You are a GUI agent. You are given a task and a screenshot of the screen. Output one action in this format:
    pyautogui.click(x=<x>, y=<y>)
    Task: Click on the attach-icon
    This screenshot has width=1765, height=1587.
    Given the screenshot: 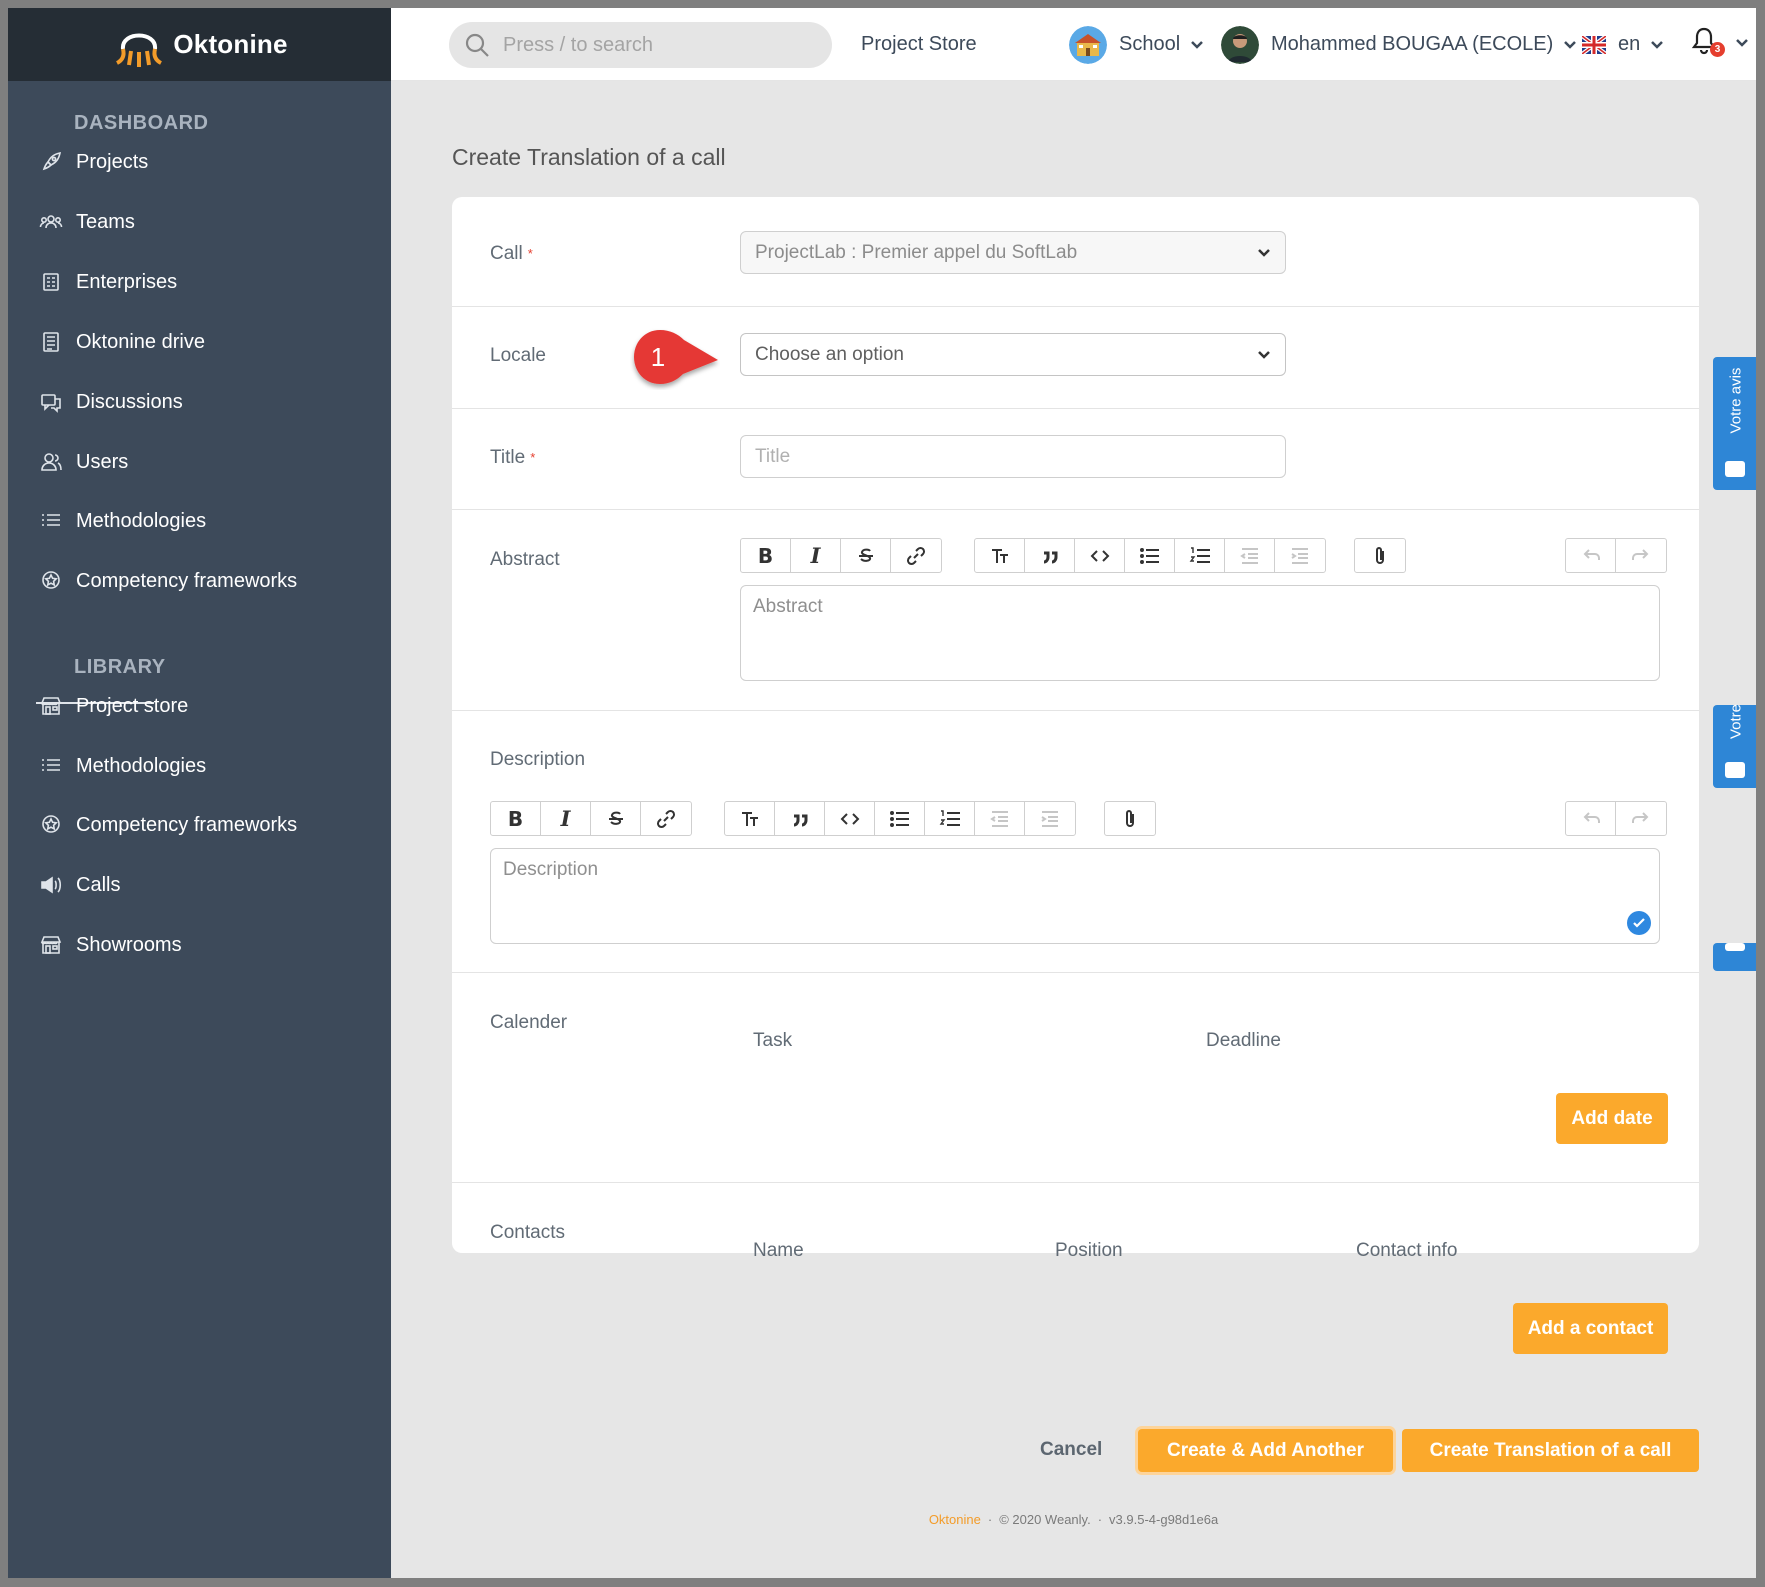 What is the action you would take?
    pyautogui.click(x=1130, y=818)
    